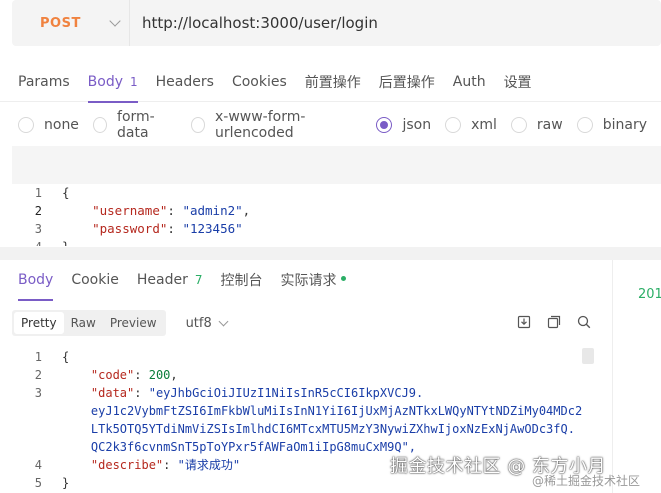  I want to click on search-icon, so click(584, 322).